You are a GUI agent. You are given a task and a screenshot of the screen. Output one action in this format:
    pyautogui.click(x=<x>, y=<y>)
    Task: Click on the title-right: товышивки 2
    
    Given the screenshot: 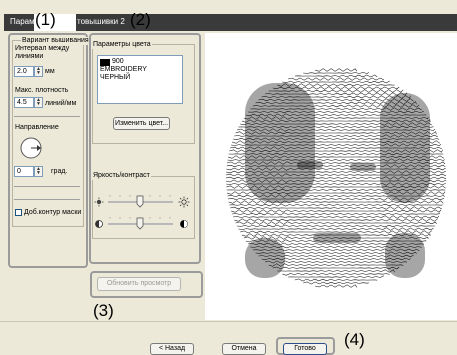 What is the action you would take?
    pyautogui.click(x=101, y=21)
    